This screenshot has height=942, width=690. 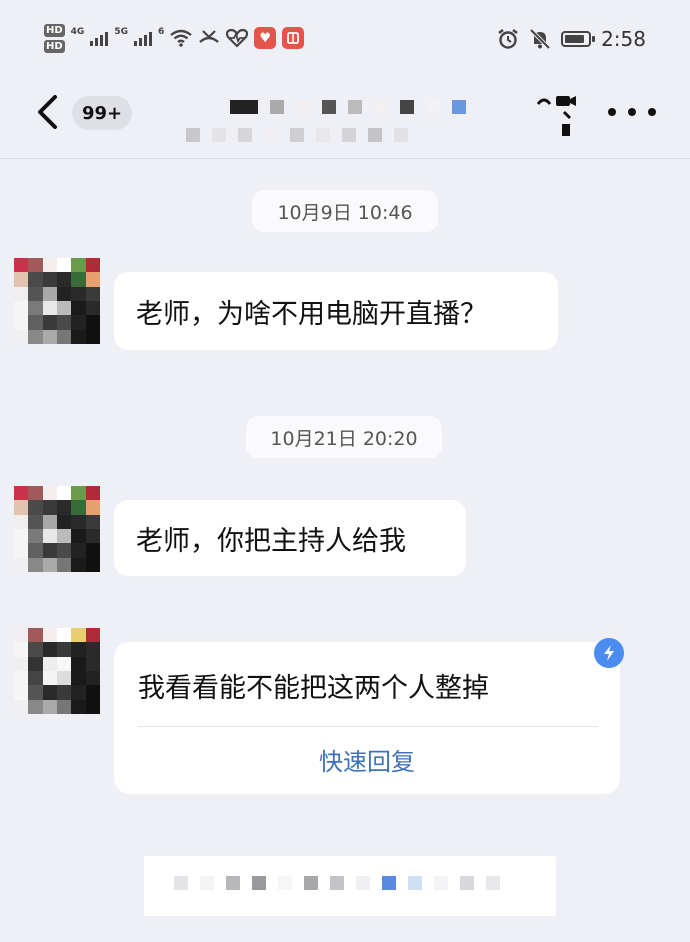 What do you see at coordinates (345, 211) in the screenshot?
I see `message-timestamp: 10月9日 10:46` at bounding box center [345, 211].